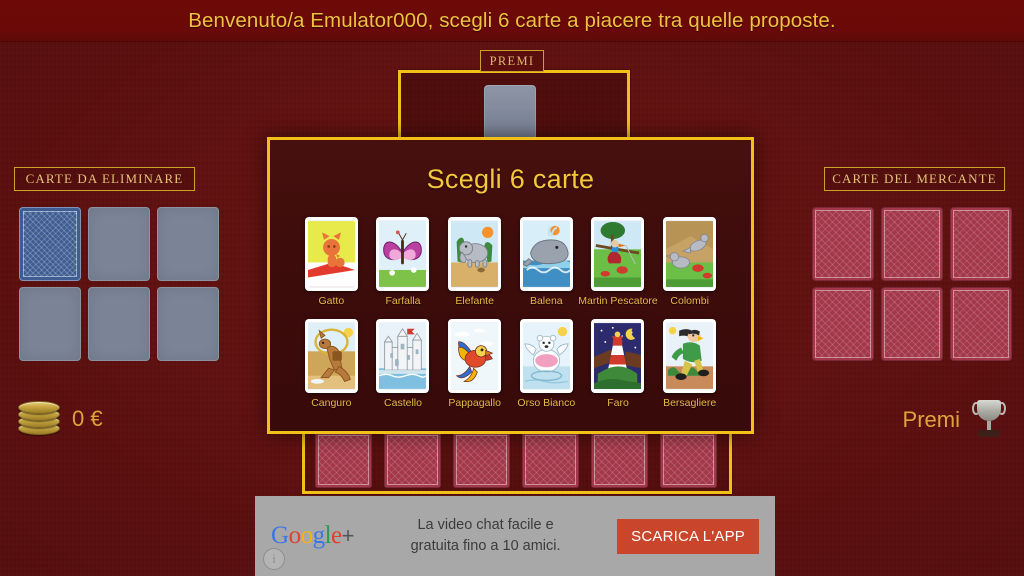 This screenshot has width=1024, height=576. Describe the element at coordinates (914, 179) in the screenshot. I see `right-panel-title: CARTE DEL MERCANTE` at that location.